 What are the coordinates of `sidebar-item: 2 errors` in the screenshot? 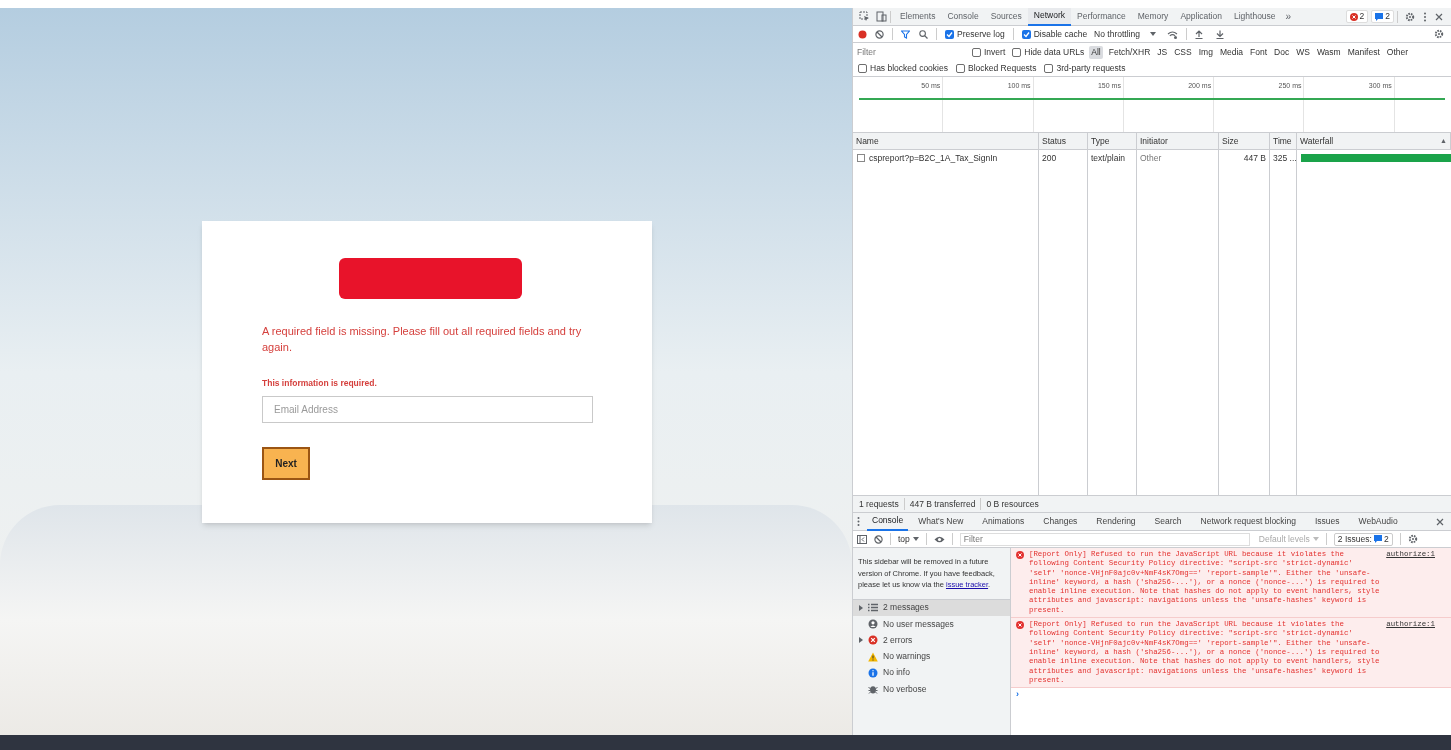 It's located at (931, 640).